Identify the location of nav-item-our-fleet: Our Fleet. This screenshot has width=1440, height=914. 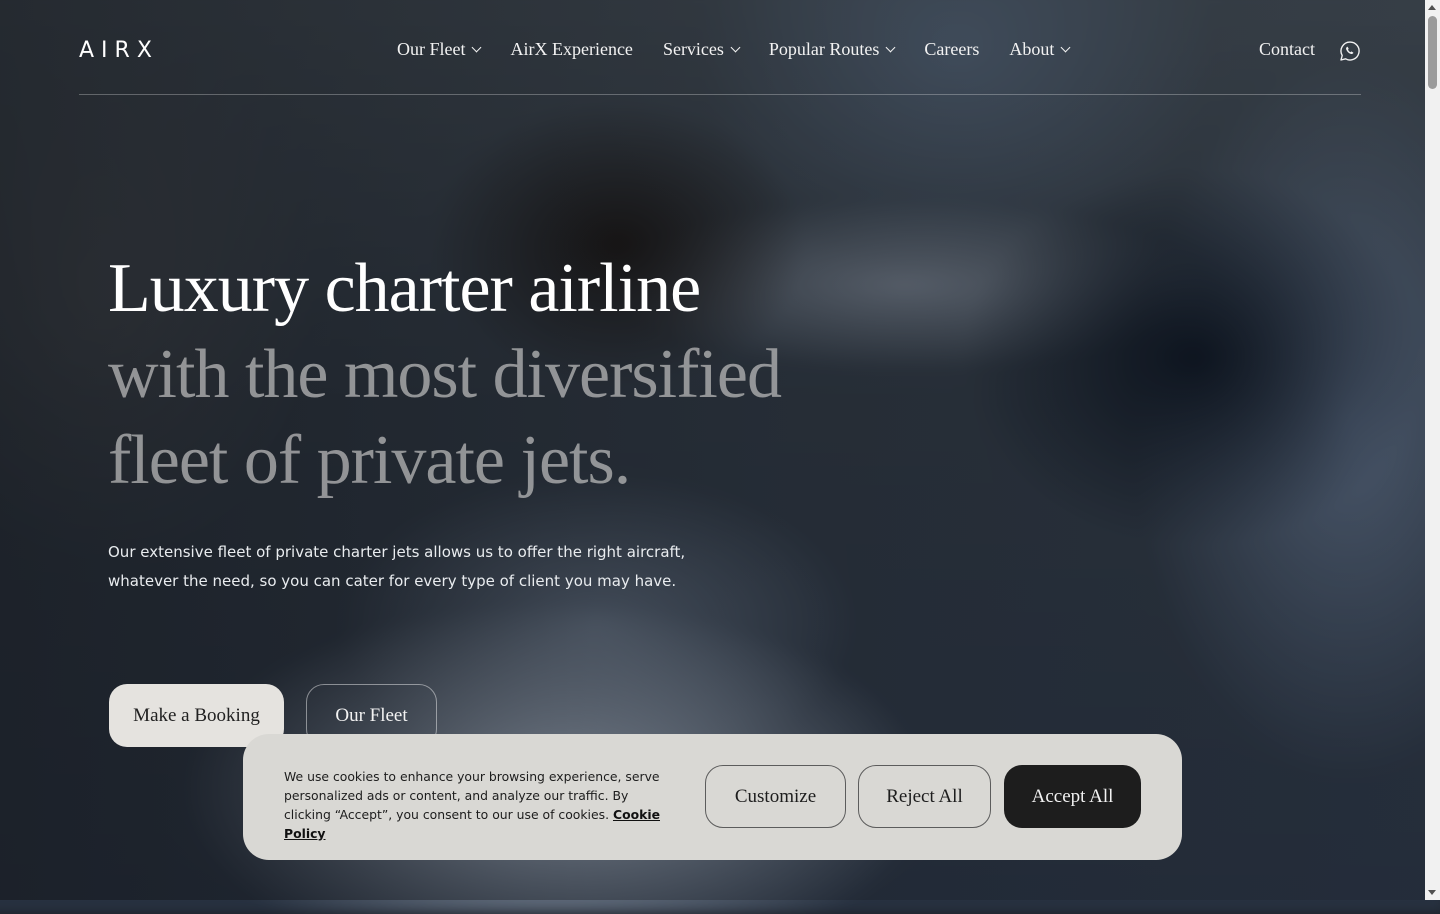
(439, 49).